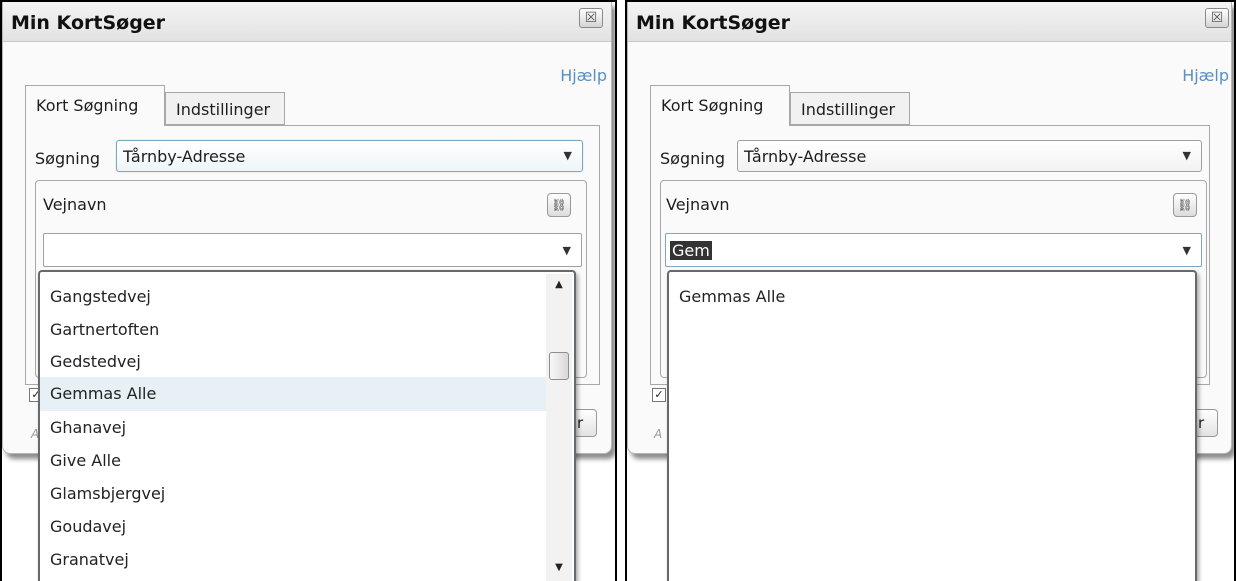 The image size is (1236, 581). Describe the element at coordinates (691, 250) in the screenshot. I see `street-input-value: Gem` at that location.